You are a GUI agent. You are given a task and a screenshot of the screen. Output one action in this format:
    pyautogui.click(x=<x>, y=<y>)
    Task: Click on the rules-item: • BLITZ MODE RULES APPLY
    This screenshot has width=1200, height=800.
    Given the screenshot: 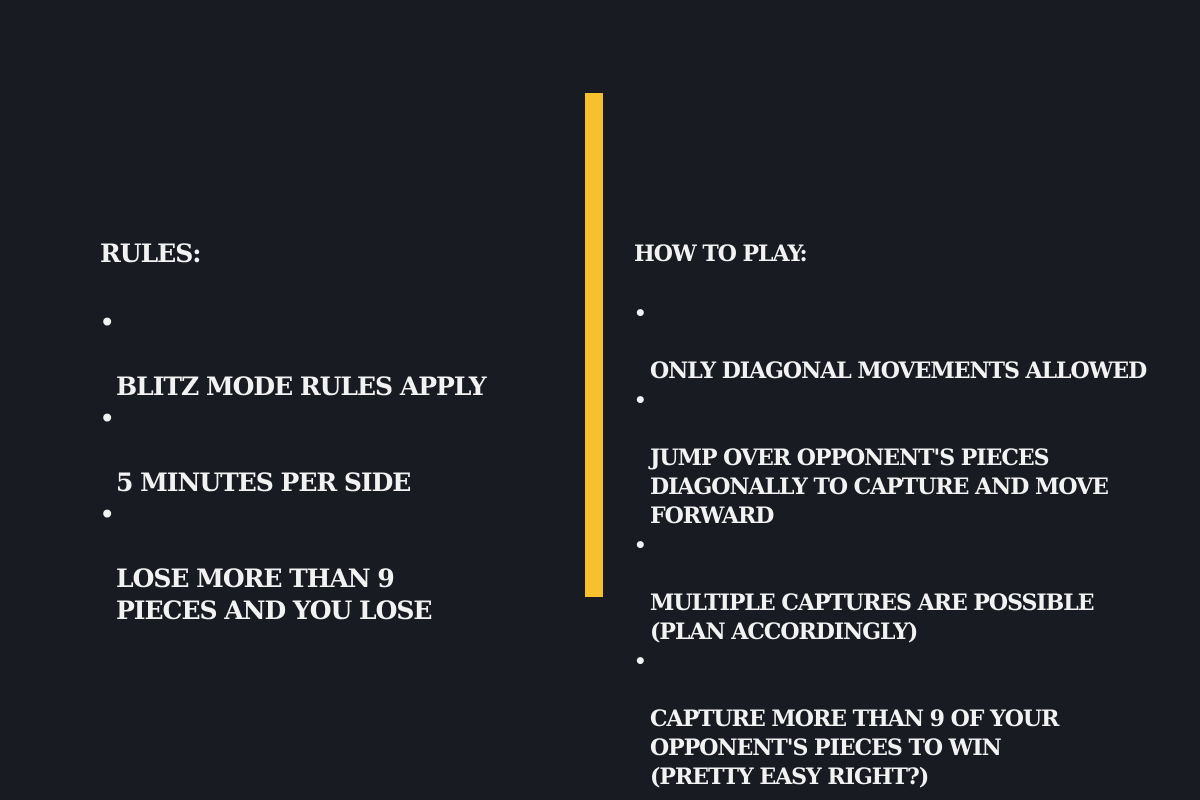 What is the action you would take?
    pyautogui.click(x=310, y=355)
    